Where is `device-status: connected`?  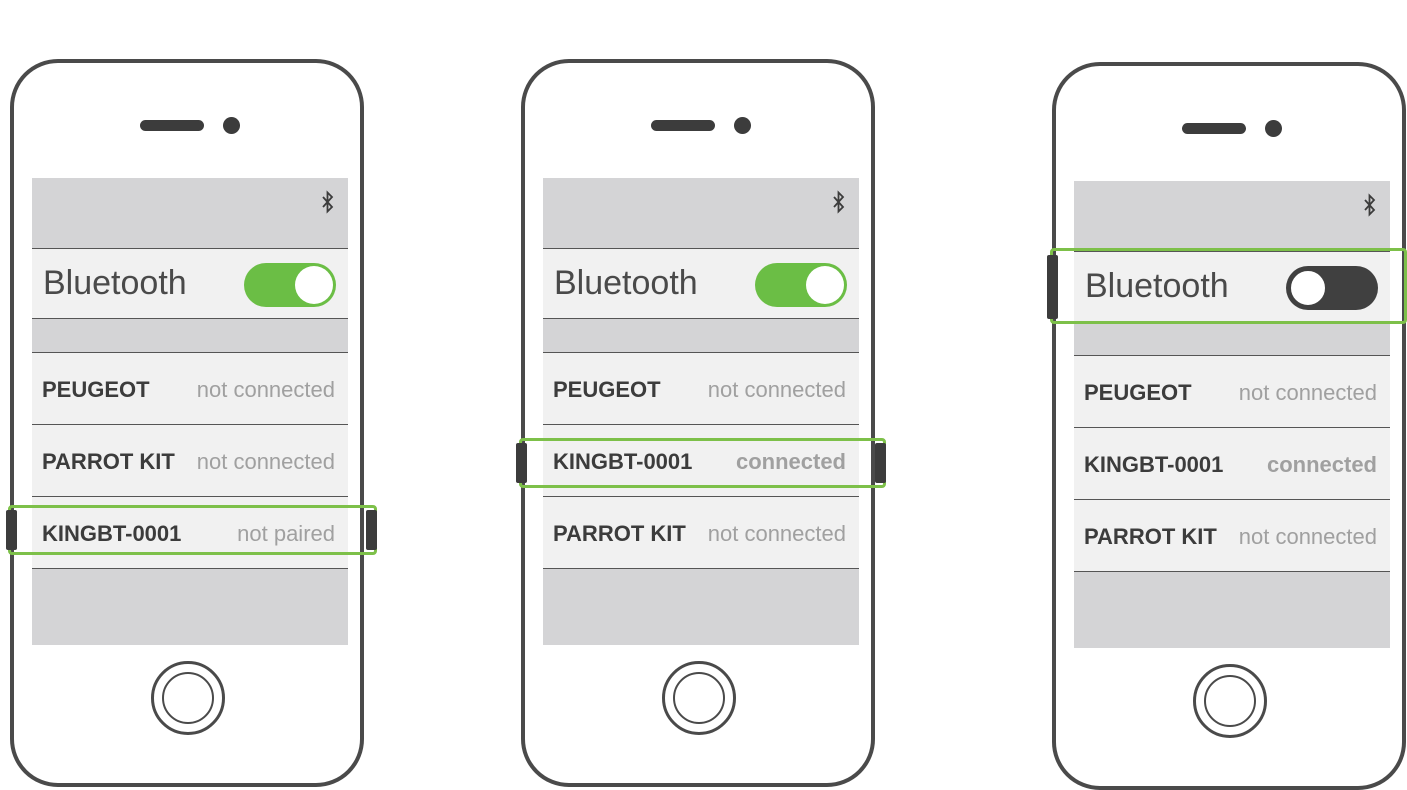 device-status: connected is located at coordinates (1321, 464).